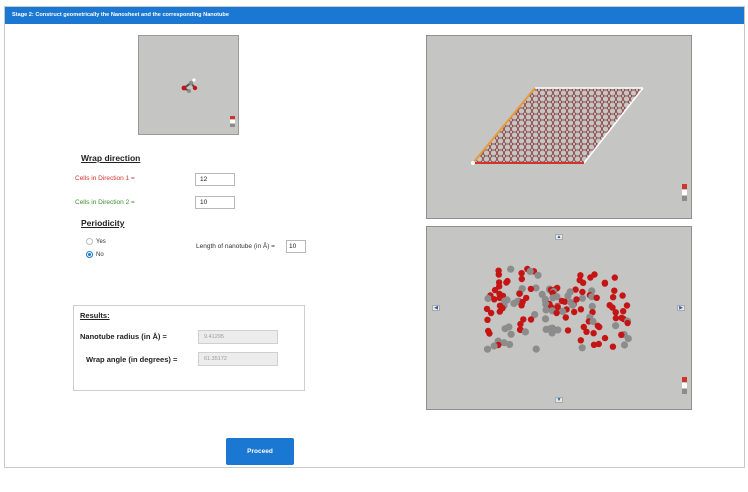 The height and width of the screenshot is (492, 748). What do you see at coordinates (100, 254) in the screenshot?
I see `periodicity-no-label: No` at bounding box center [100, 254].